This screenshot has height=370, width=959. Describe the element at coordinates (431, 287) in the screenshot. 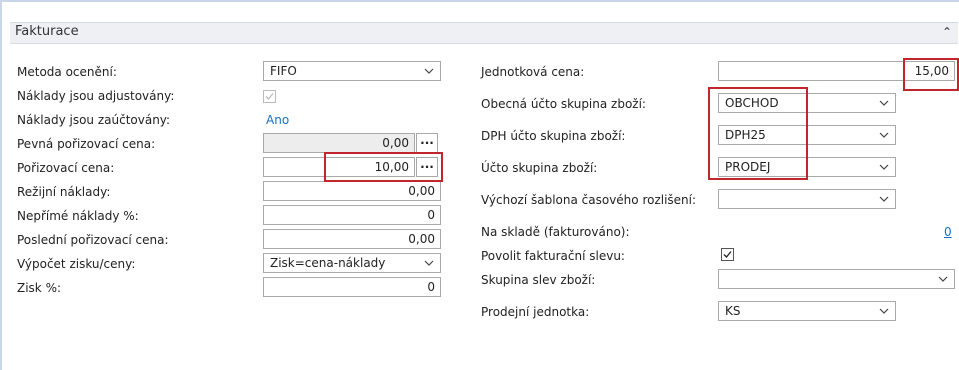

I see `profit-percent-value: 0` at that location.